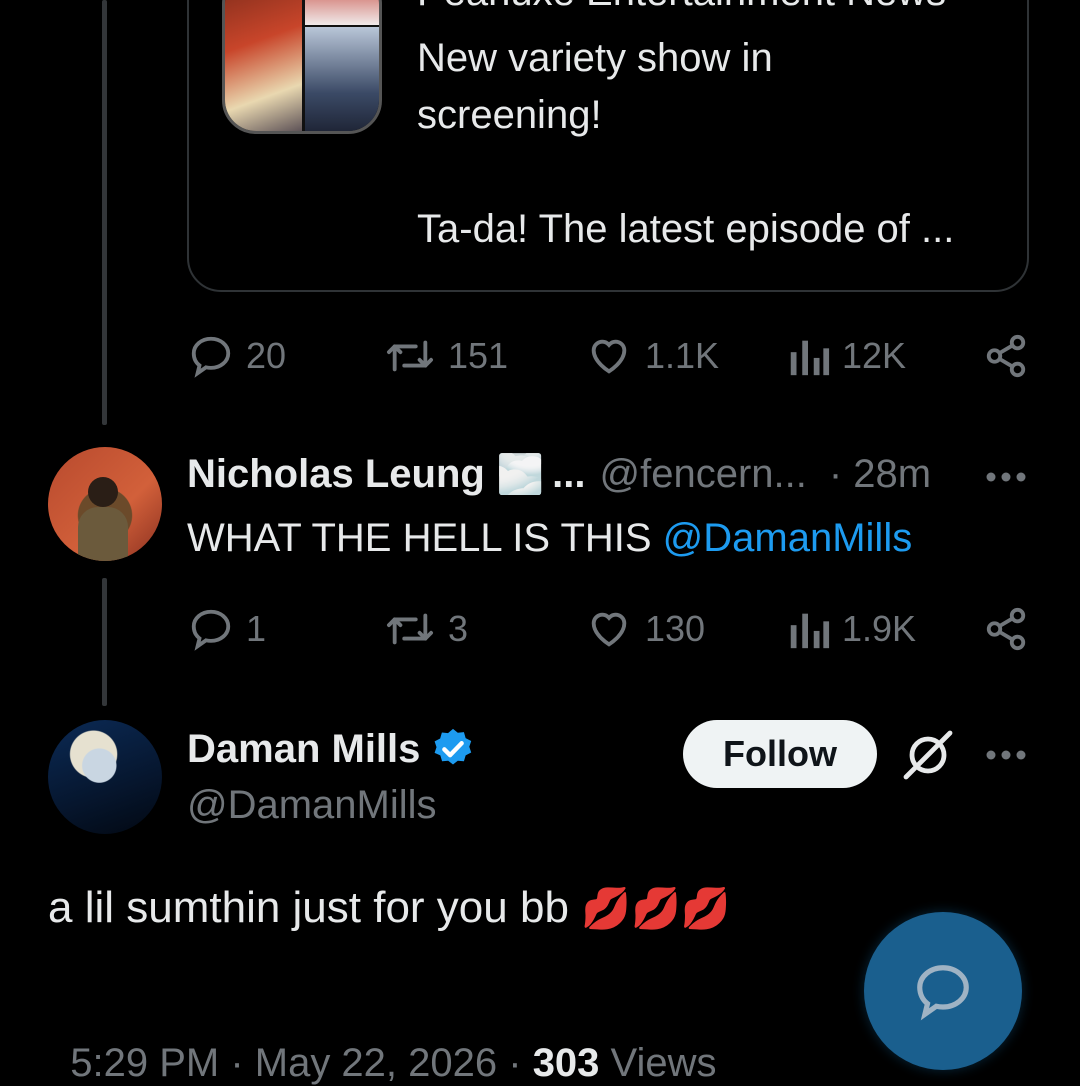 Image resolution: width=1080 pixels, height=1086 pixels. What do you see at coordinates (656, 909) in the screenshot?
I see `main-post-kiss-emojis: 💋💋💋` at bounding box center [656, 909].